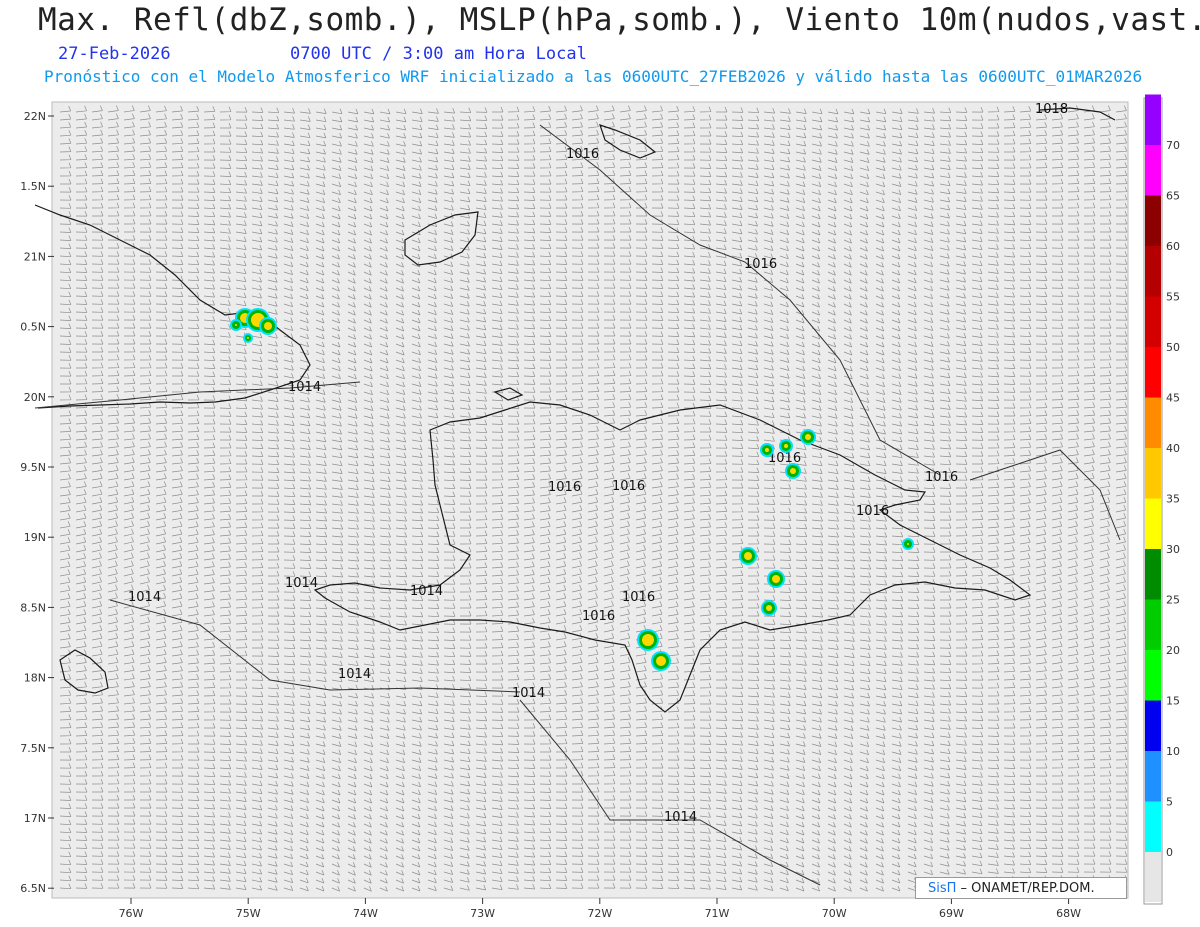 The image size is (1200, 927). I want to click on colorbar-label: 55, so click(1173, 297).